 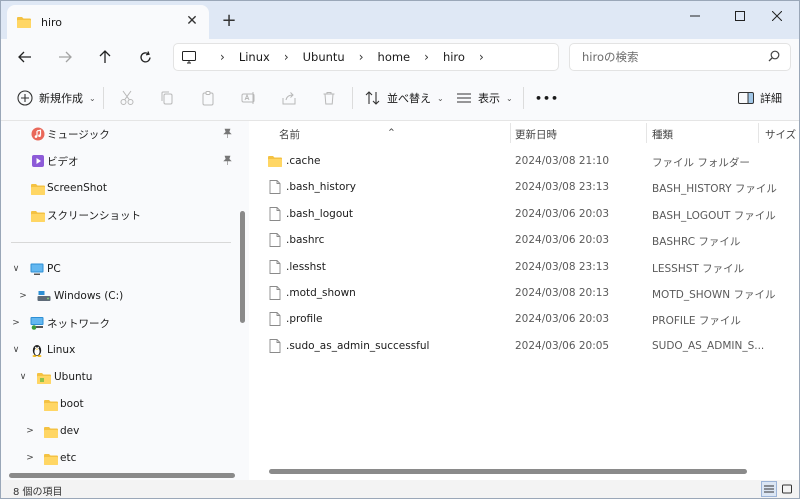 What do you see at coordinates (122, 475) in the screenshot?
I see `sidebar-horizontal-scrollbar` at bounding box center [122, 475].